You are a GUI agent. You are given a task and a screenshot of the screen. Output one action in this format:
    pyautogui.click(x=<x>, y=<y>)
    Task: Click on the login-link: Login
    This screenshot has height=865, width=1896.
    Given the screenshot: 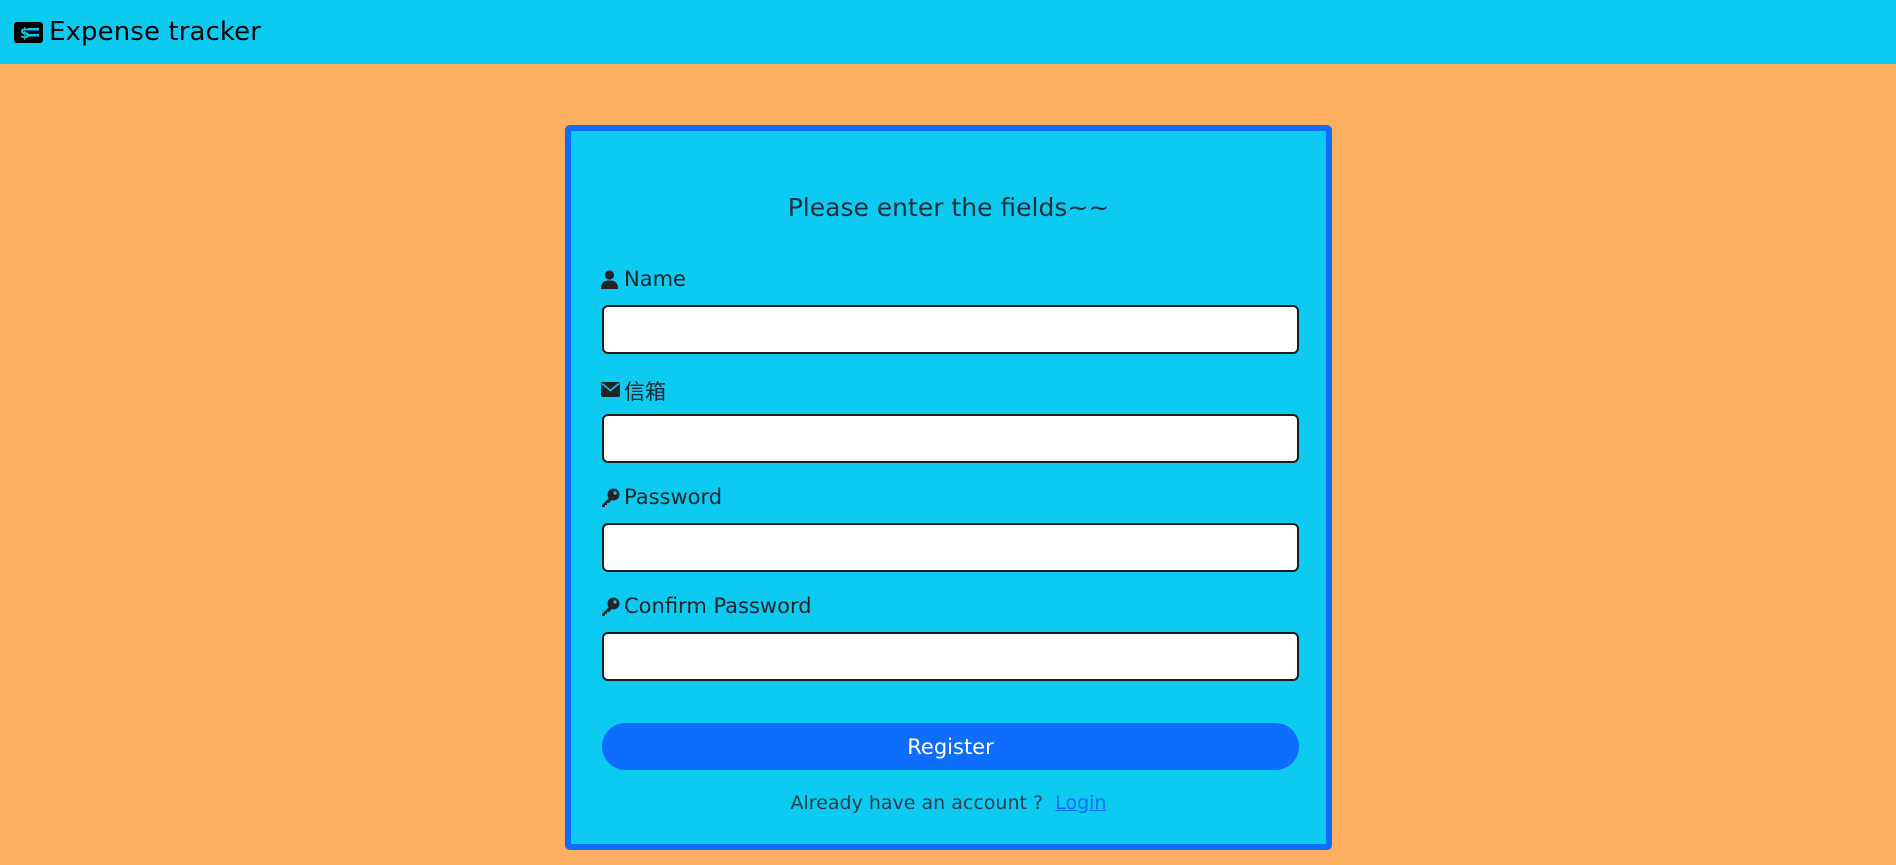 What is the action you would take?
    pyautogui.click(x=1080, y=803)
    